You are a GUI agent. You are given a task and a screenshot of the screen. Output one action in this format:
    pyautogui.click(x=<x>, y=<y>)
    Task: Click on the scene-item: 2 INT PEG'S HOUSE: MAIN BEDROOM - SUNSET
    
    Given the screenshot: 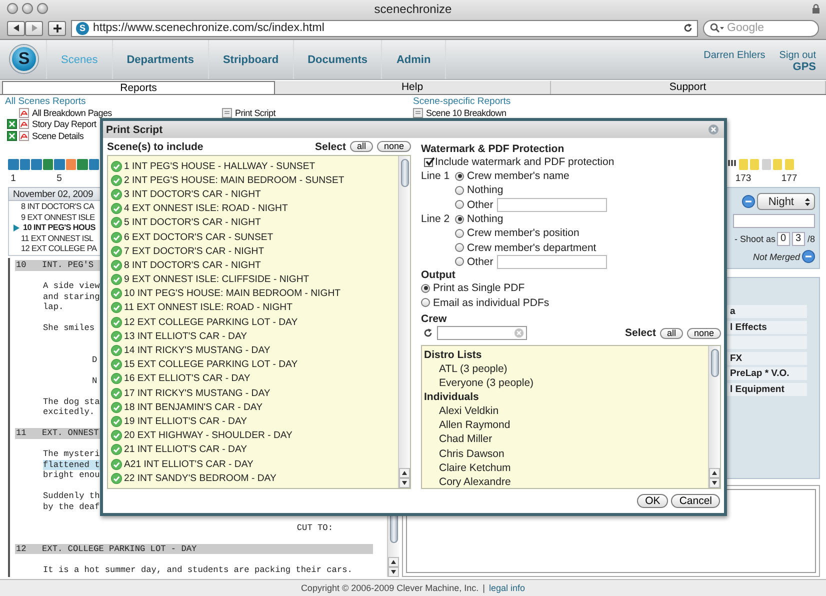 What is the action you would take?
    pyautogui.click(x=253, y=180)
    